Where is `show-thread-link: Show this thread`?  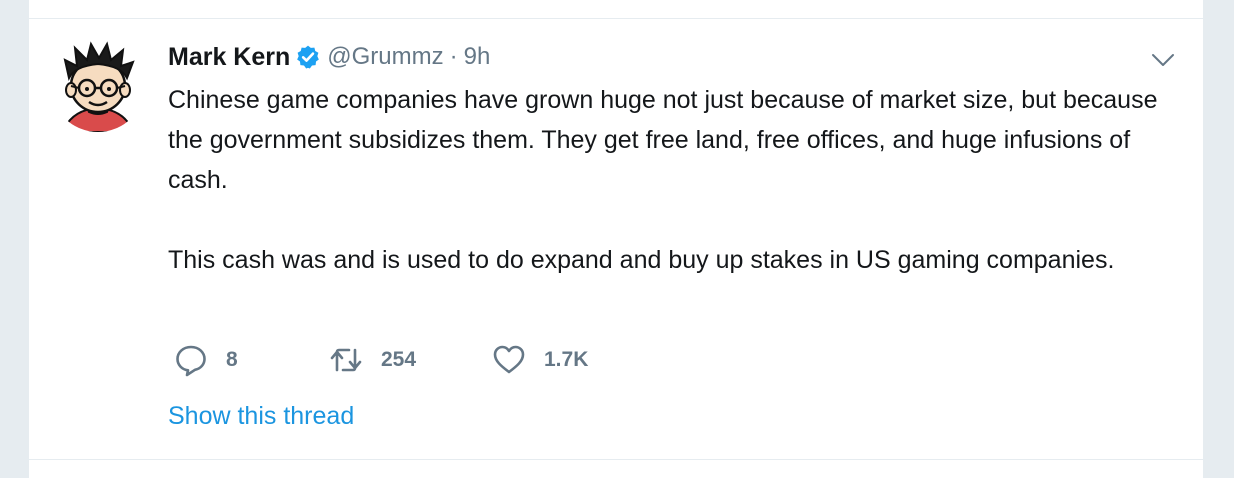 show-thread-link: Show this thread is located at coordinates (261, 416).